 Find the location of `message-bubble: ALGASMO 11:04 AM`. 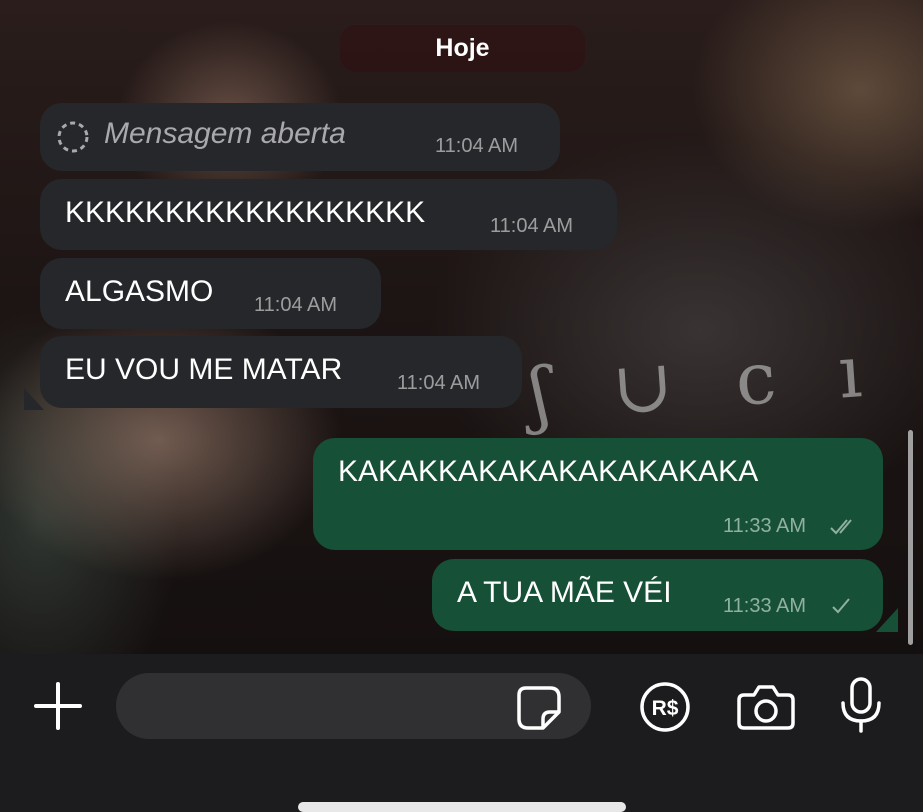

message-bubble: ALGASMO 11:04 AM is located at coordinates (210, 293).